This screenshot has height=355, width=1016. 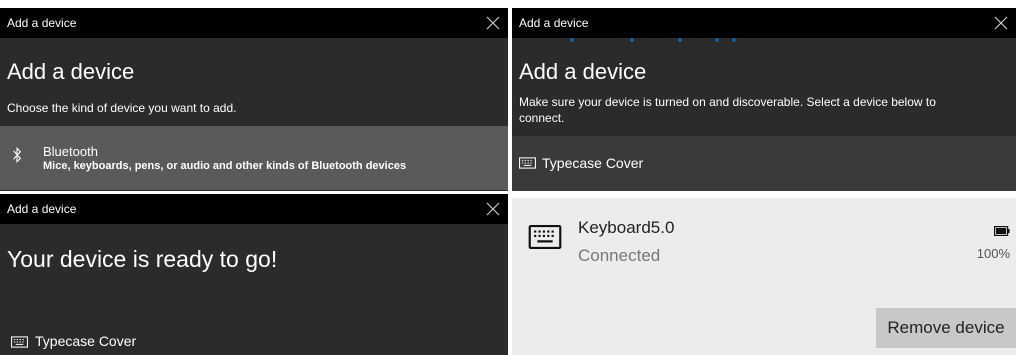 I want to click on dialog3-heading: Your device is ready to go!, so click(x=142, y=259).